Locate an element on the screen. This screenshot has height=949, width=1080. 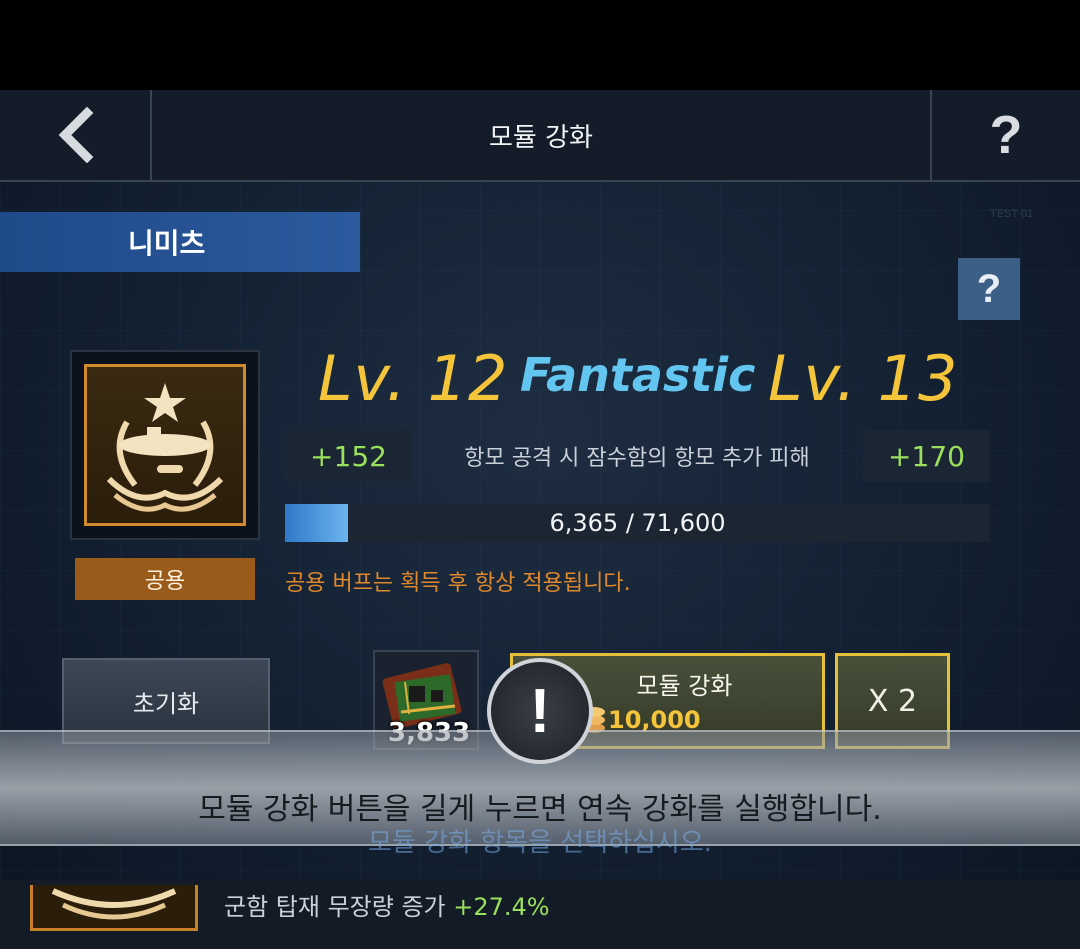
chevron-left-icon is located at coordinates (76, 135).